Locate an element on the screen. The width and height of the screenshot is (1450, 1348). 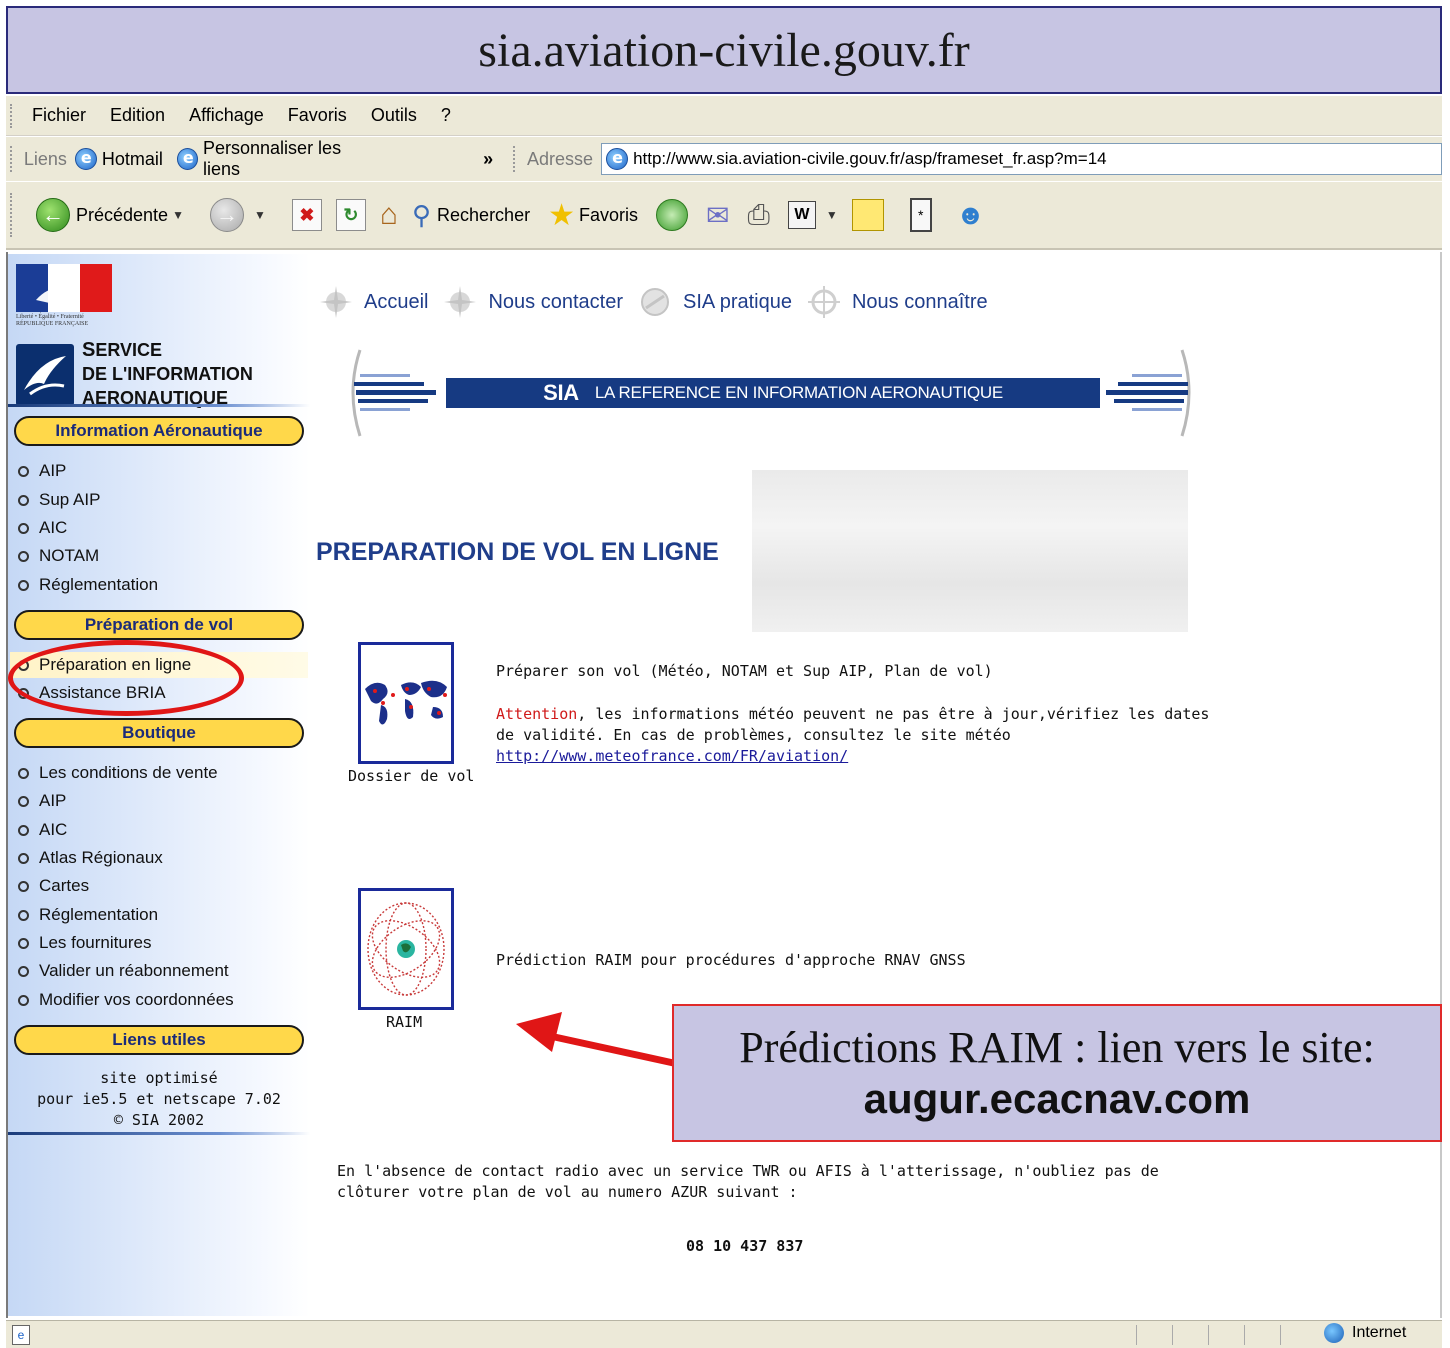
sidebar-item-boutique-aic: AIC is located at coordinates (42, 830).